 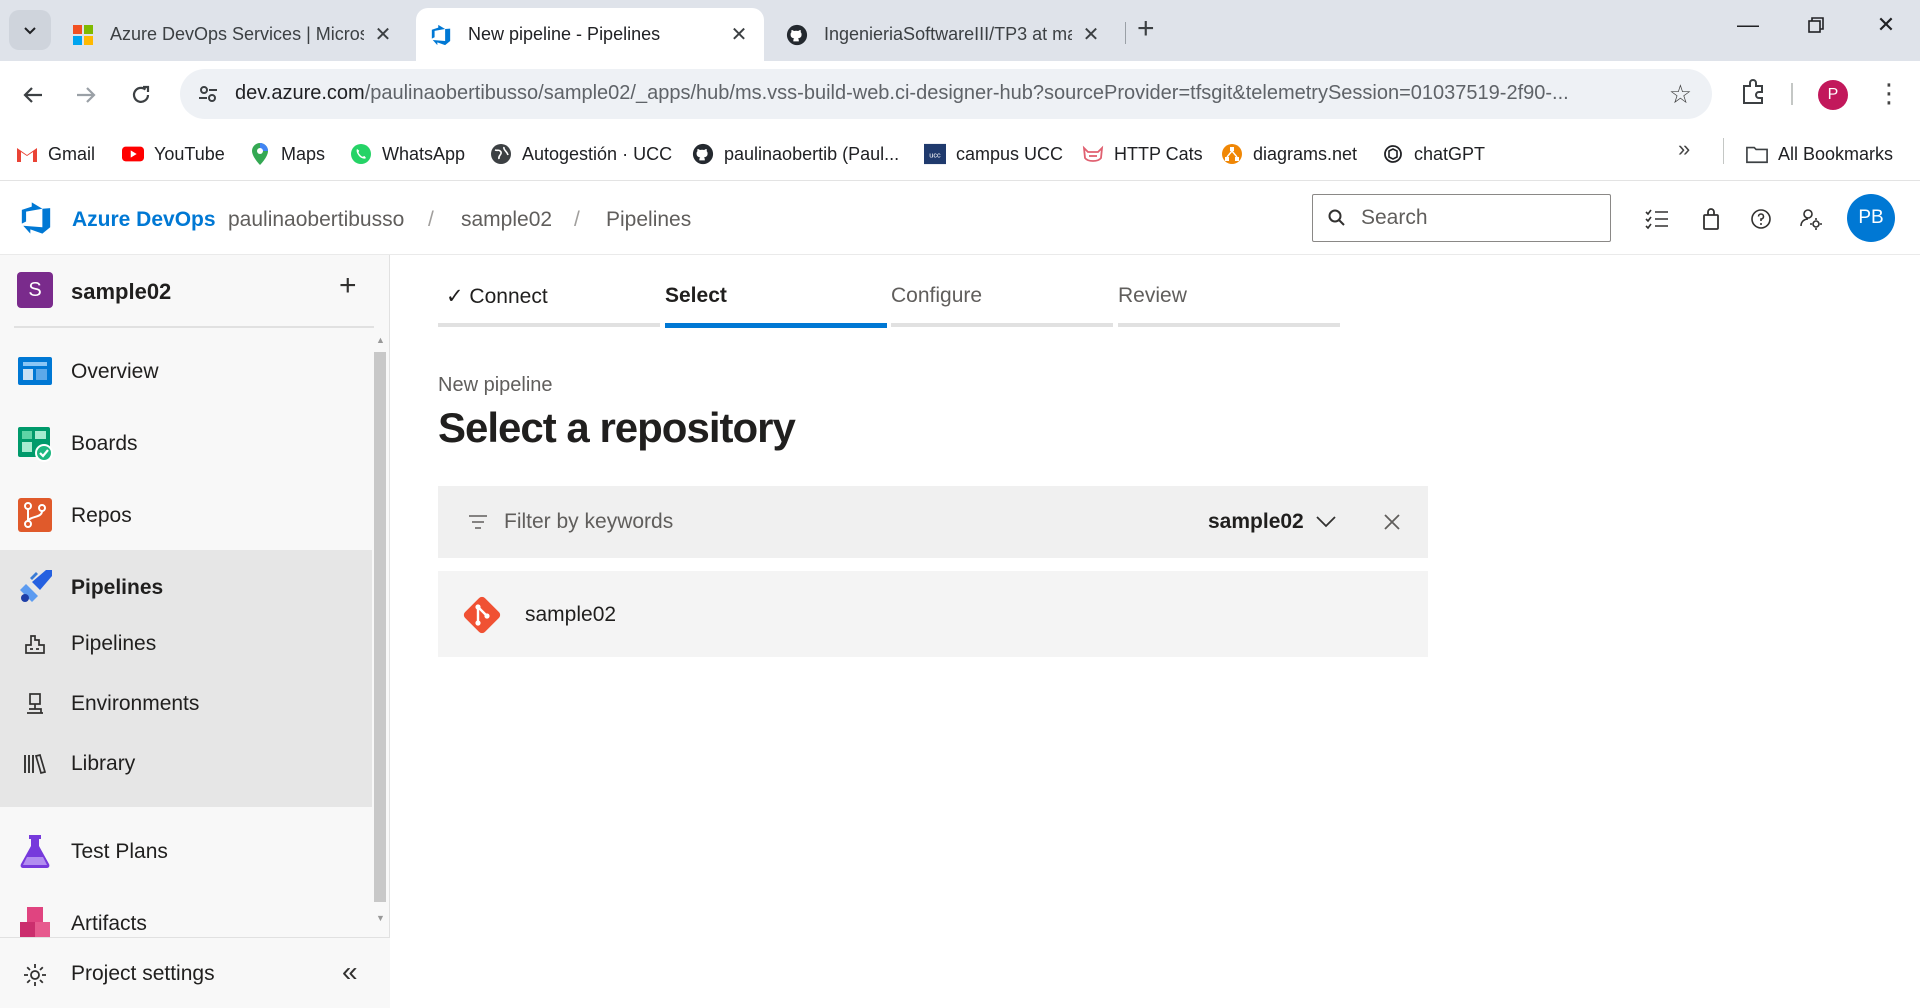 I want to click on repository-list-item: sample02, so click(x=933, y=614).